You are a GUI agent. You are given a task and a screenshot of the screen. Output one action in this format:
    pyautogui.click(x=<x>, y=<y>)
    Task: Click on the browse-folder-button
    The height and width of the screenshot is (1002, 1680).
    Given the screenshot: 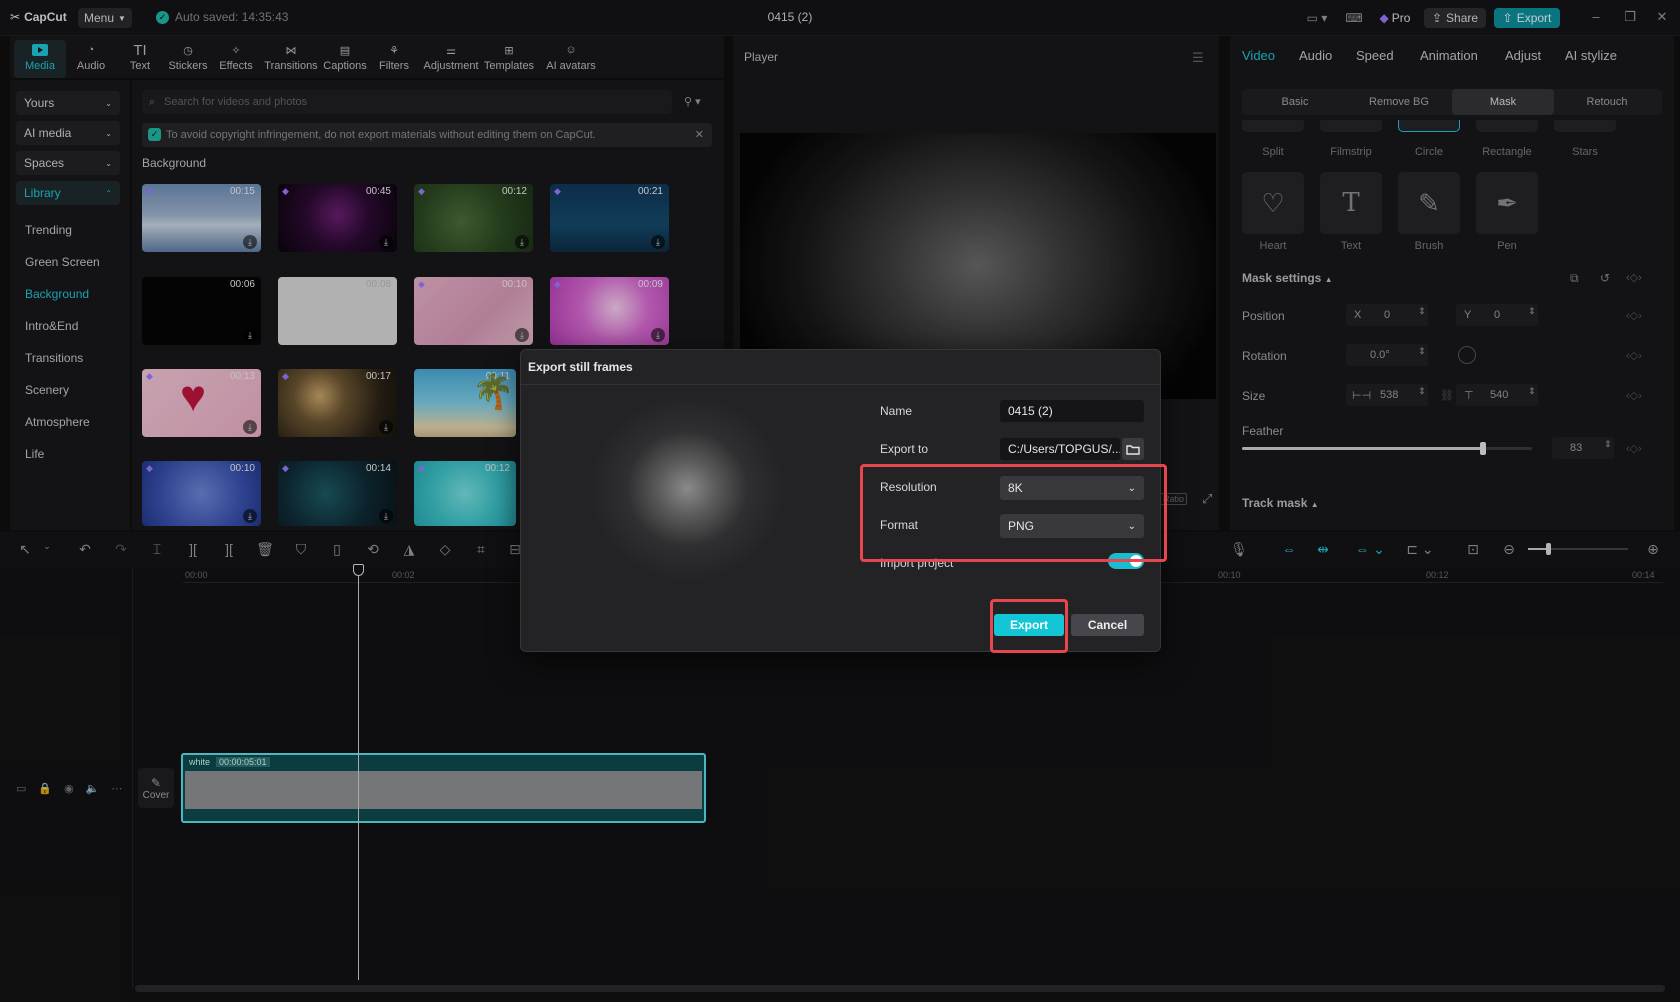 What is the action you would take?
    pyautogui.click(x=1133, y=449)
    